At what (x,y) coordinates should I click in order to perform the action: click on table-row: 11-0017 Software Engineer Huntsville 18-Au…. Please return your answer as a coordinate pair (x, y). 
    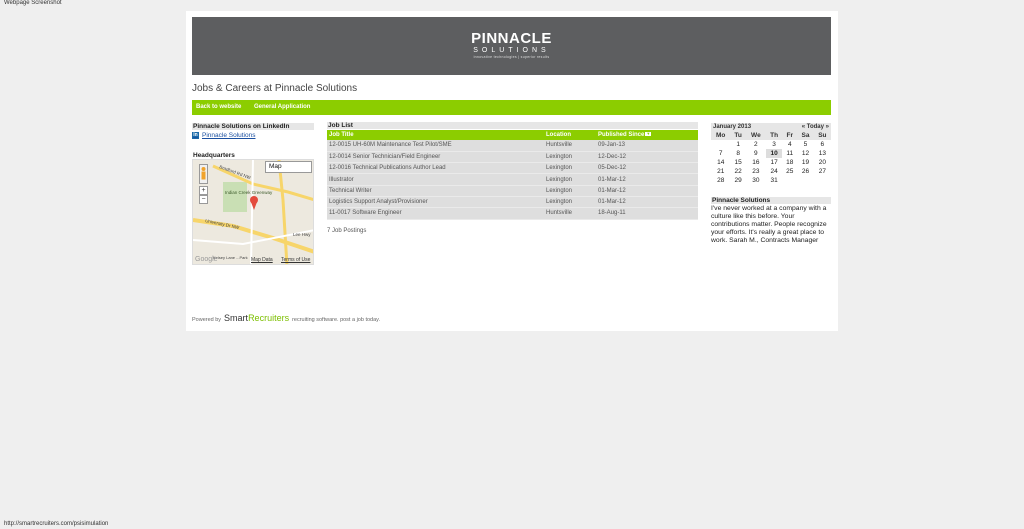
    Looking at the image, I should click on (512, 213).